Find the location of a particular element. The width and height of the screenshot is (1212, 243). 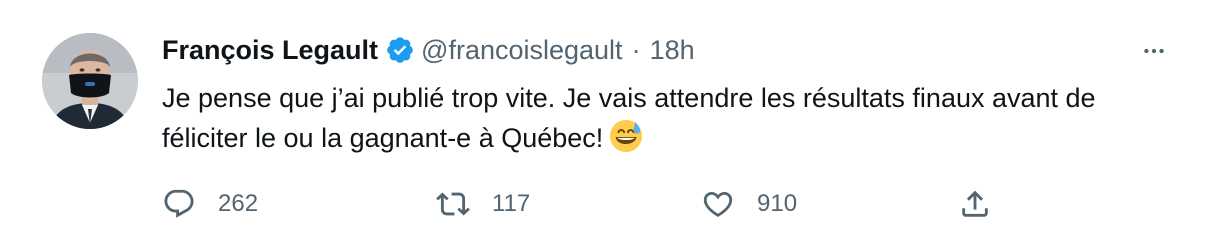

avatar-image is located at coordinates (90, 81).